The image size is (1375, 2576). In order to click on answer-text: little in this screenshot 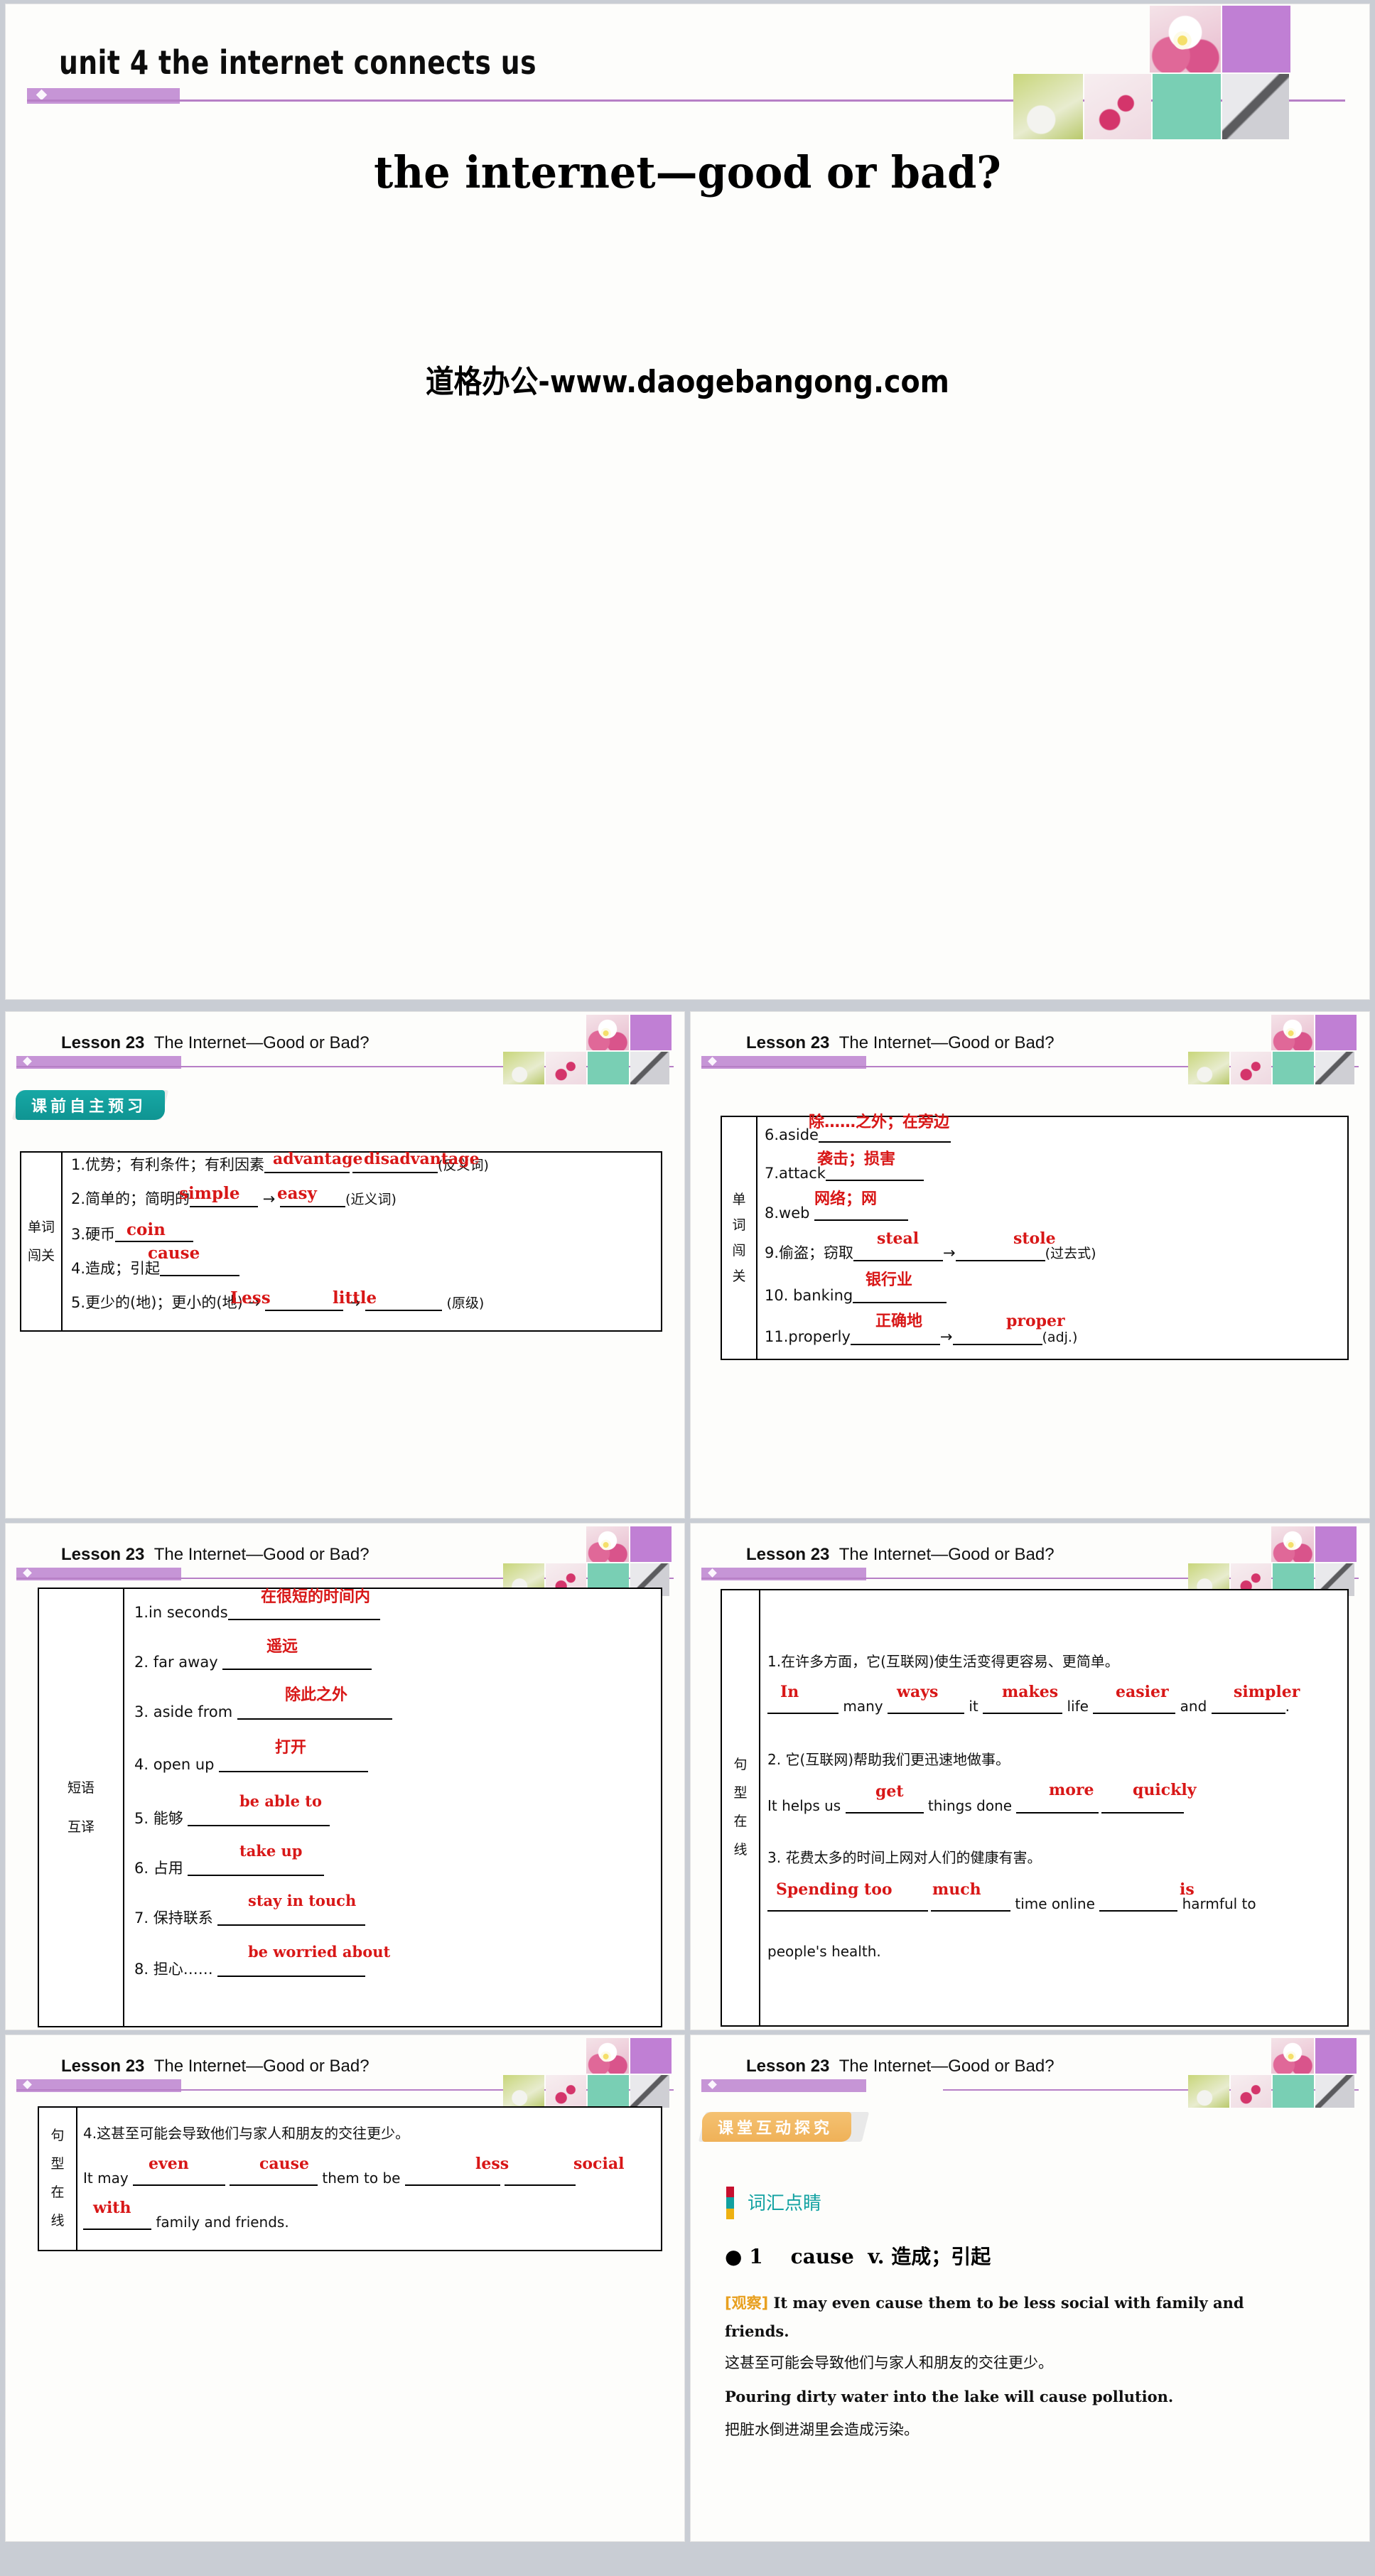, I will do `click(355, 1298)`.